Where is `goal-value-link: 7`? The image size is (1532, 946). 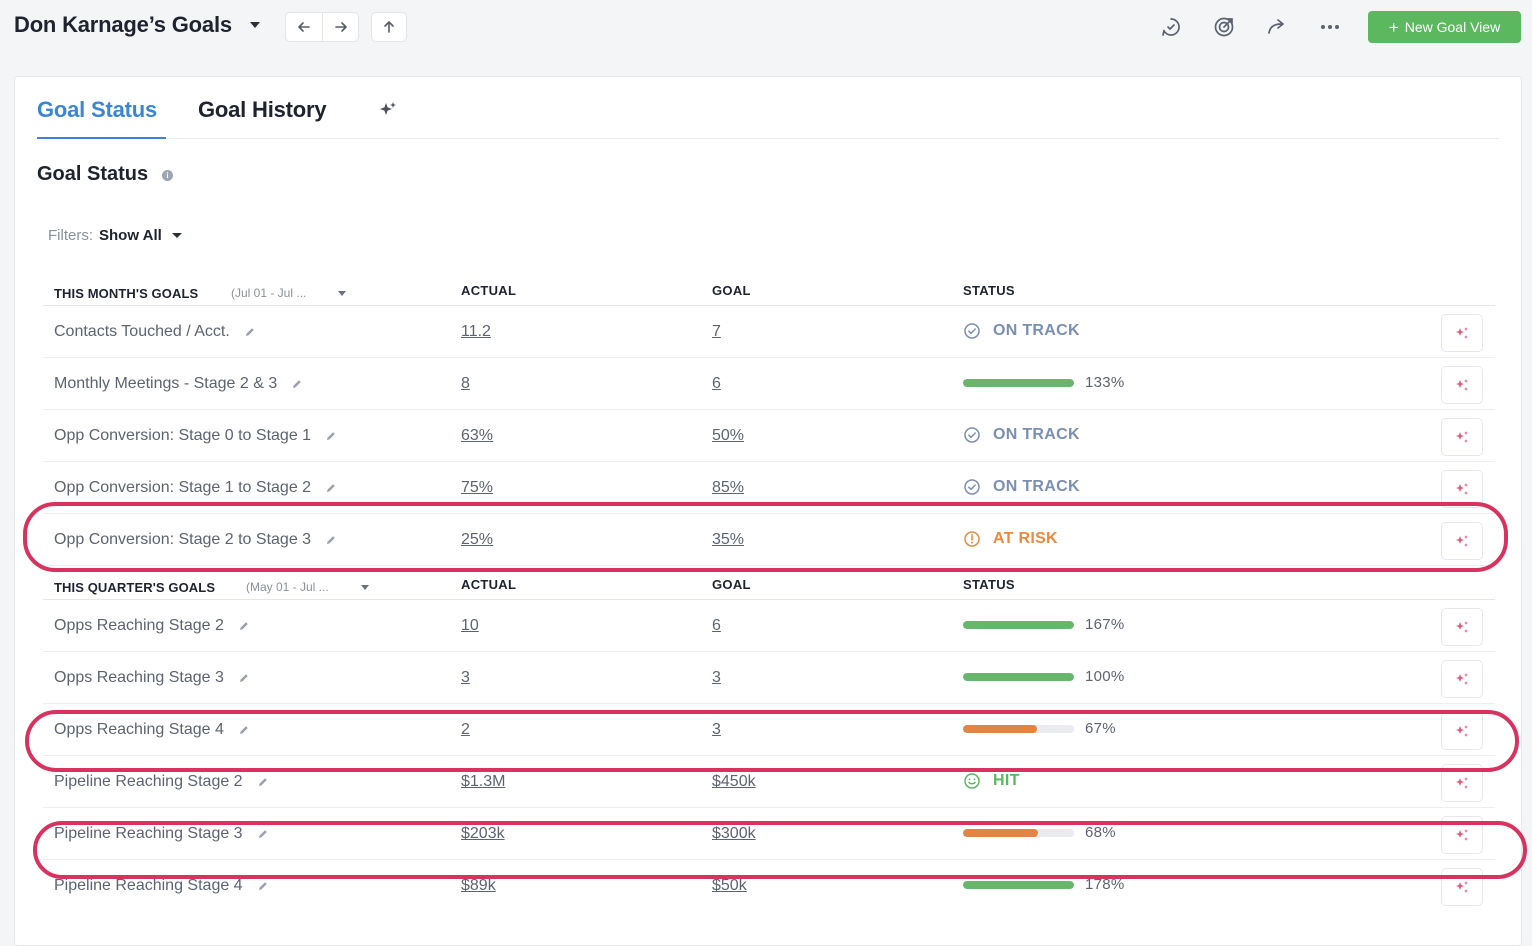
goal-value-link: 7 is located at coordinates (716, 332).